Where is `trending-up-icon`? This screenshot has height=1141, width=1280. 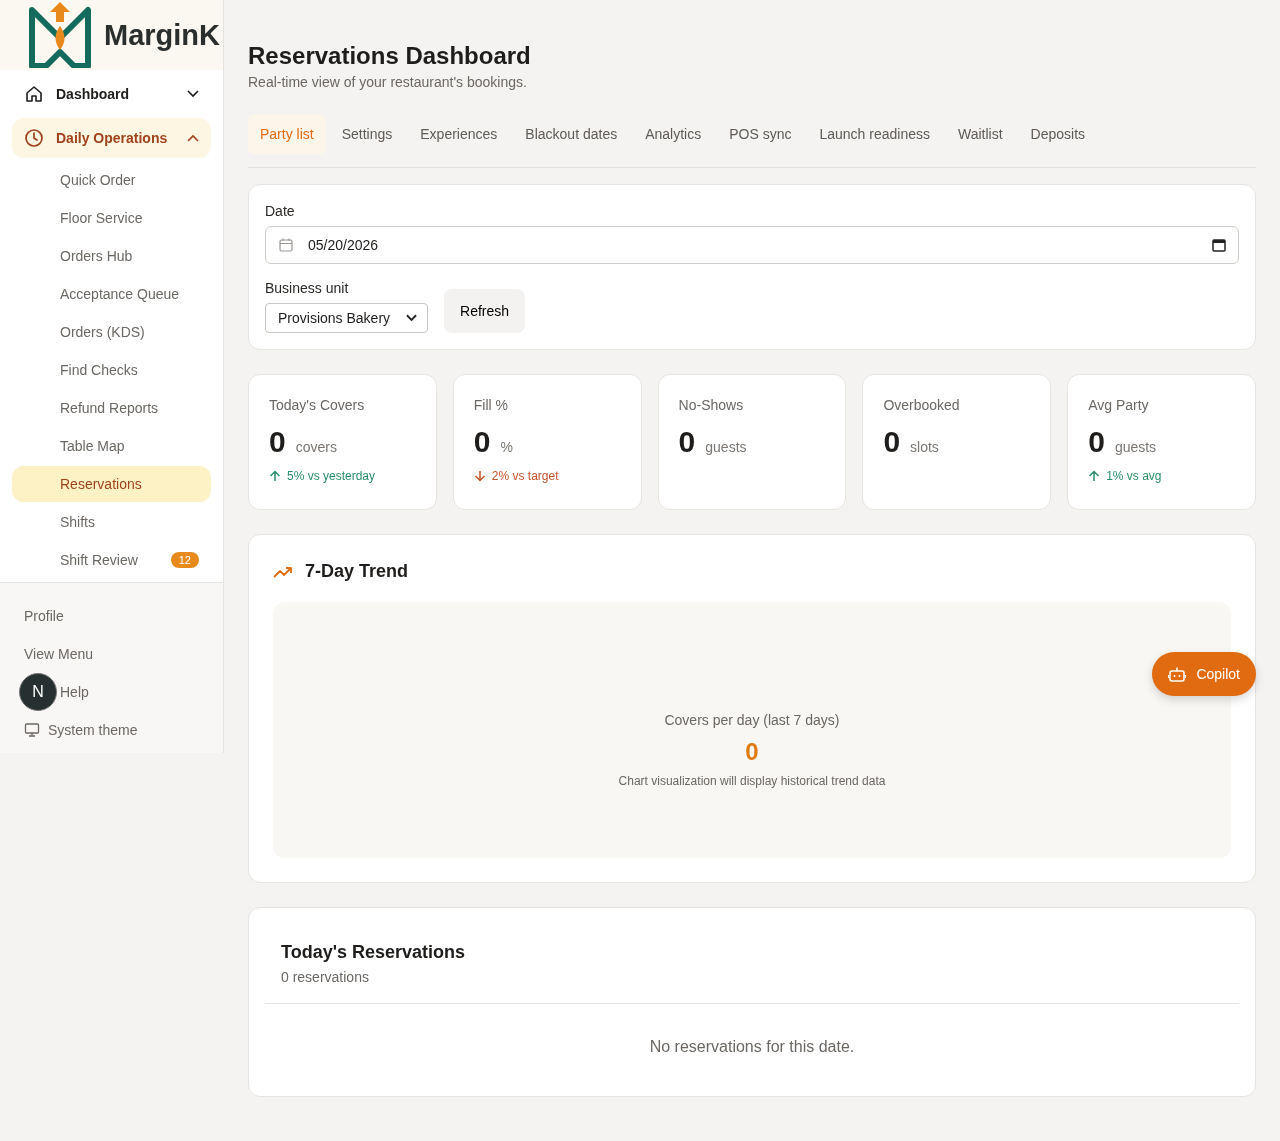
trending-up-icon is located at coordinates (283, 571).